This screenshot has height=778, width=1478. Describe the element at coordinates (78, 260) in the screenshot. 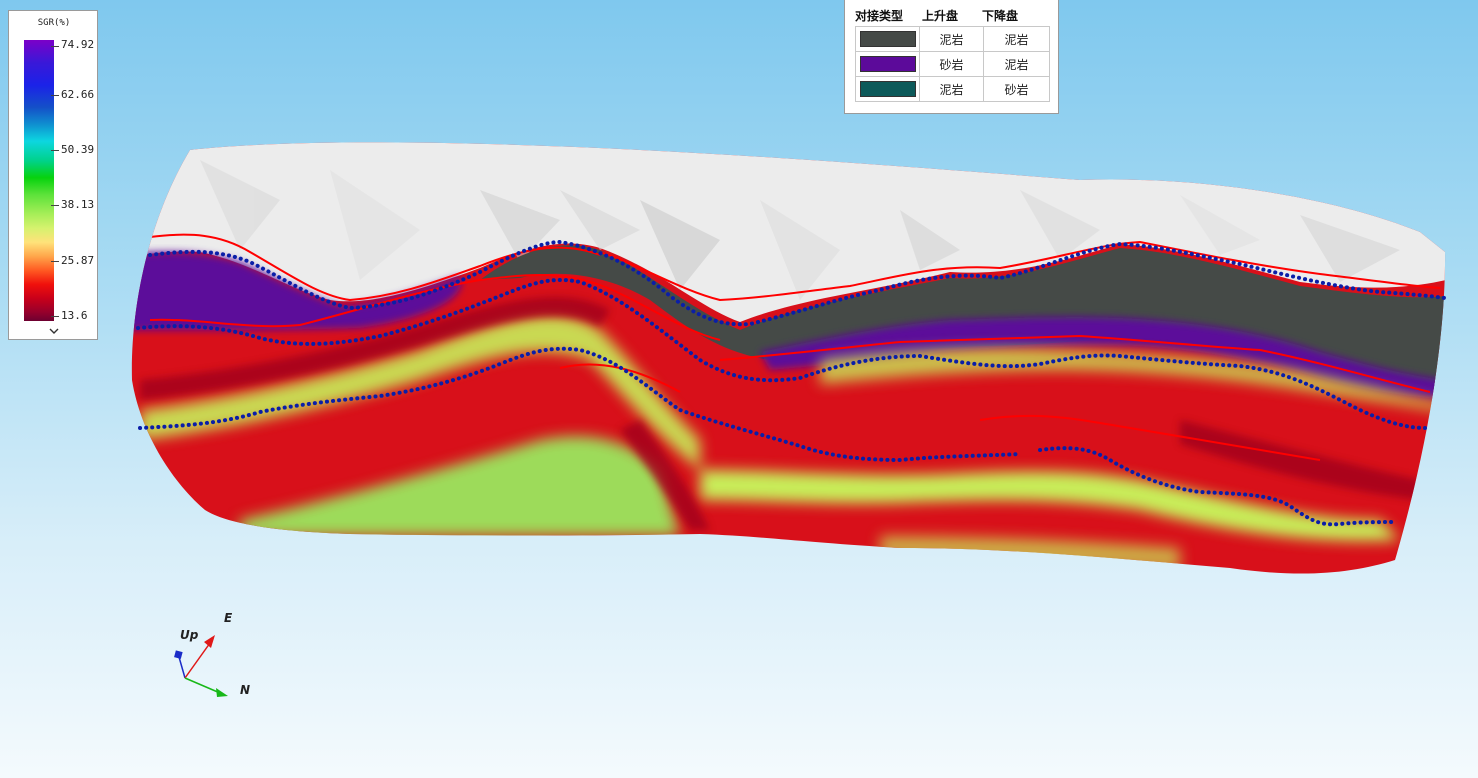

I see `colorbar-tick-label: 25.87` at that location.